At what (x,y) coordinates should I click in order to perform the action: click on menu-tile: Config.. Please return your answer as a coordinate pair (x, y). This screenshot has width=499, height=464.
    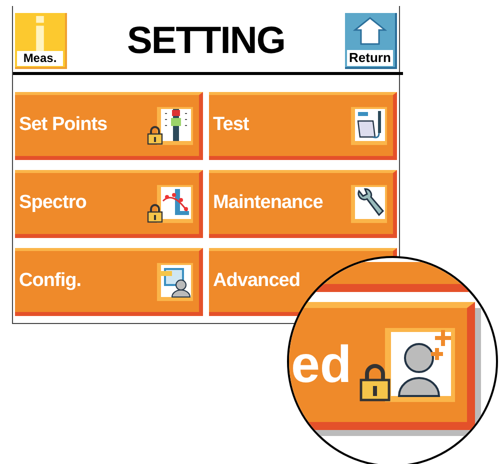
    Looking at the image, I should click on (109, 282).